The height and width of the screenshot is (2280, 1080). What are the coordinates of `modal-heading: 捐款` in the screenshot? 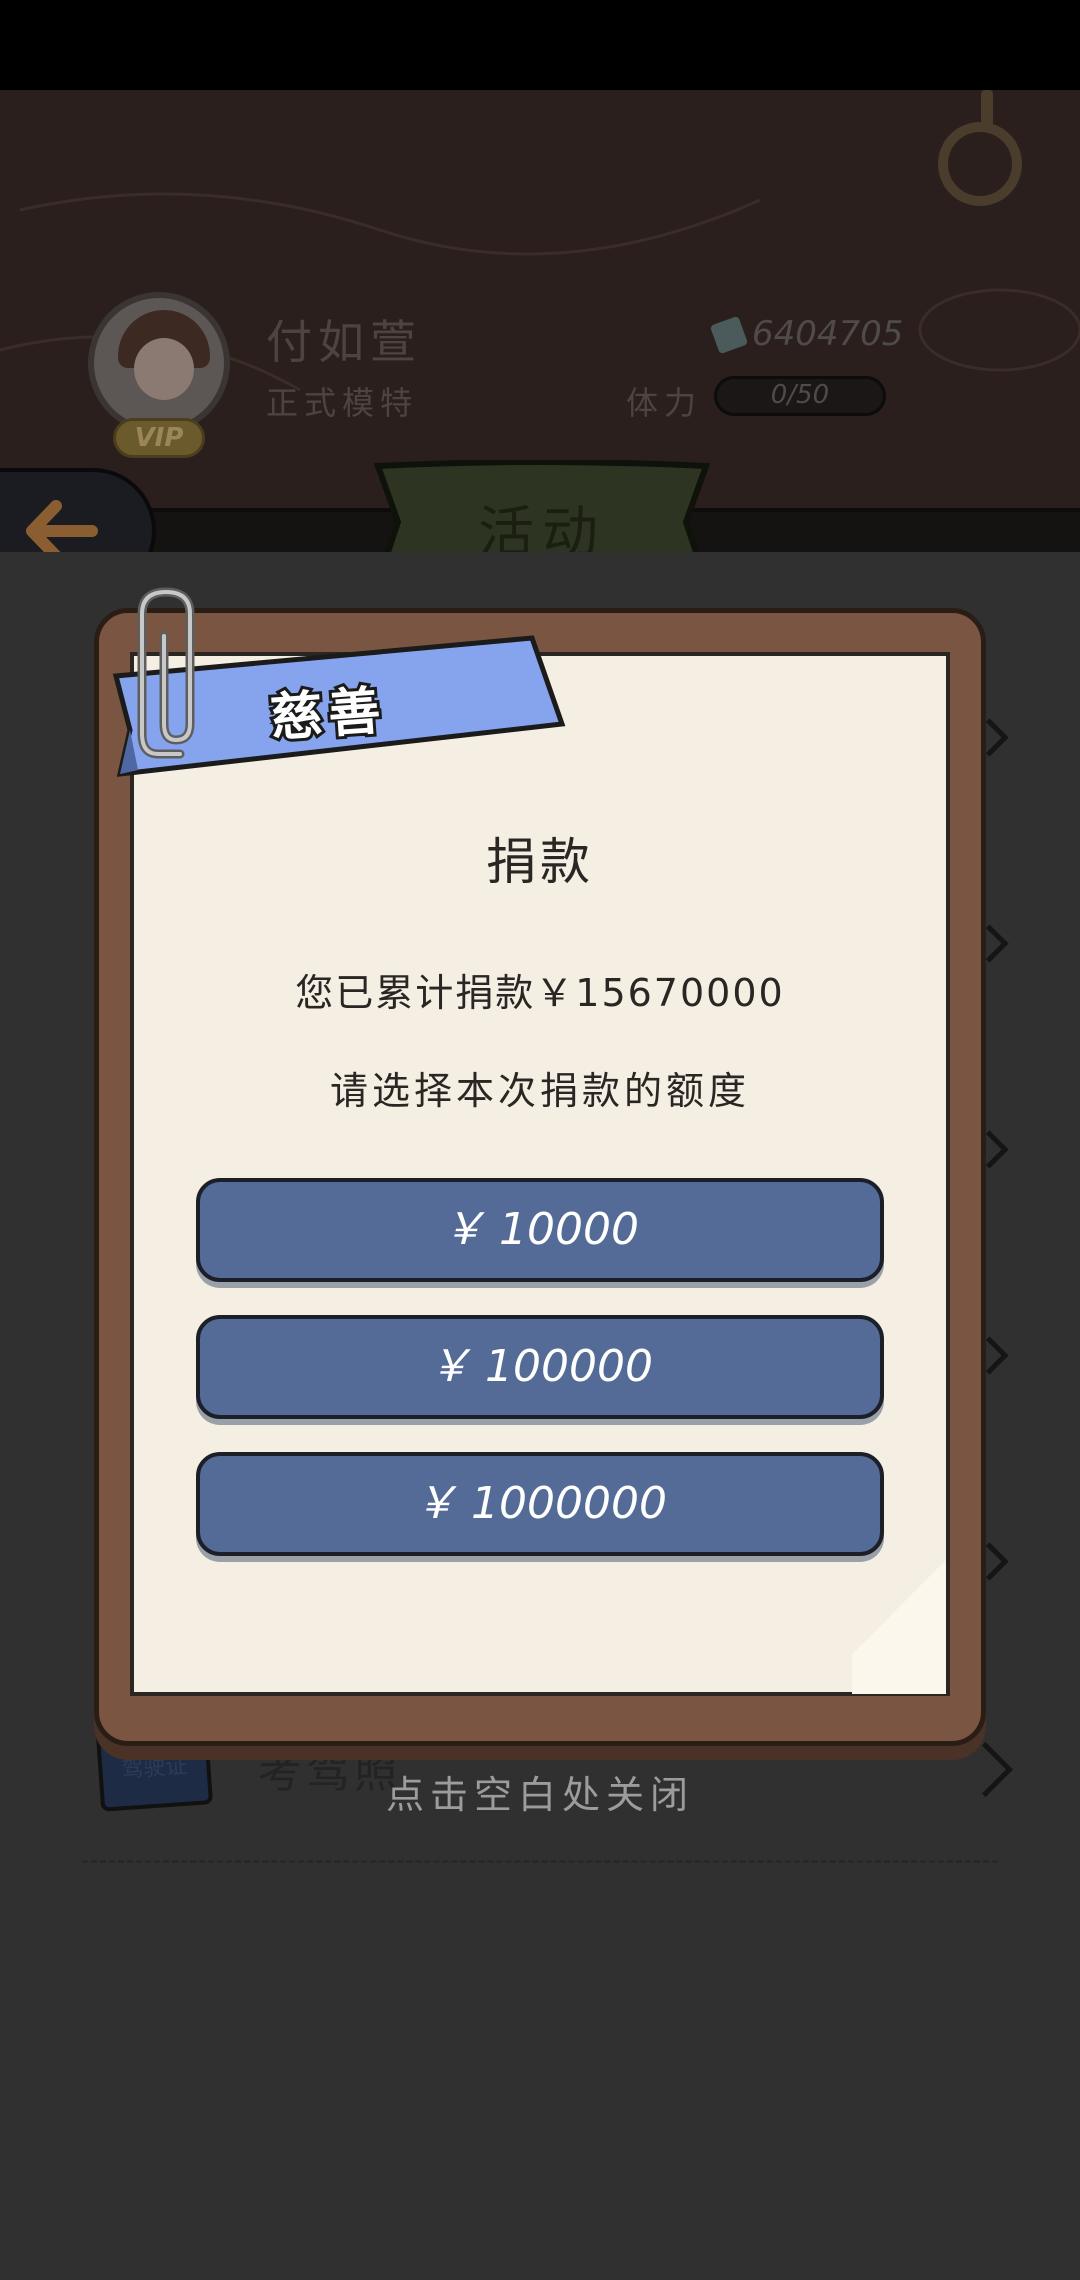 It's located at (540, 862).